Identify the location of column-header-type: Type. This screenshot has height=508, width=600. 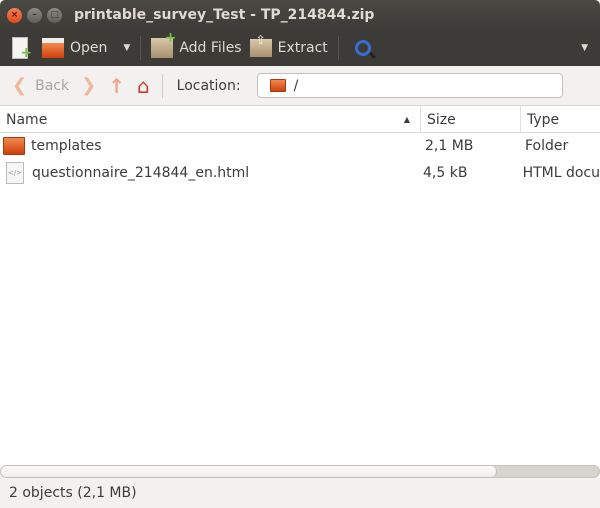
(560, 119).